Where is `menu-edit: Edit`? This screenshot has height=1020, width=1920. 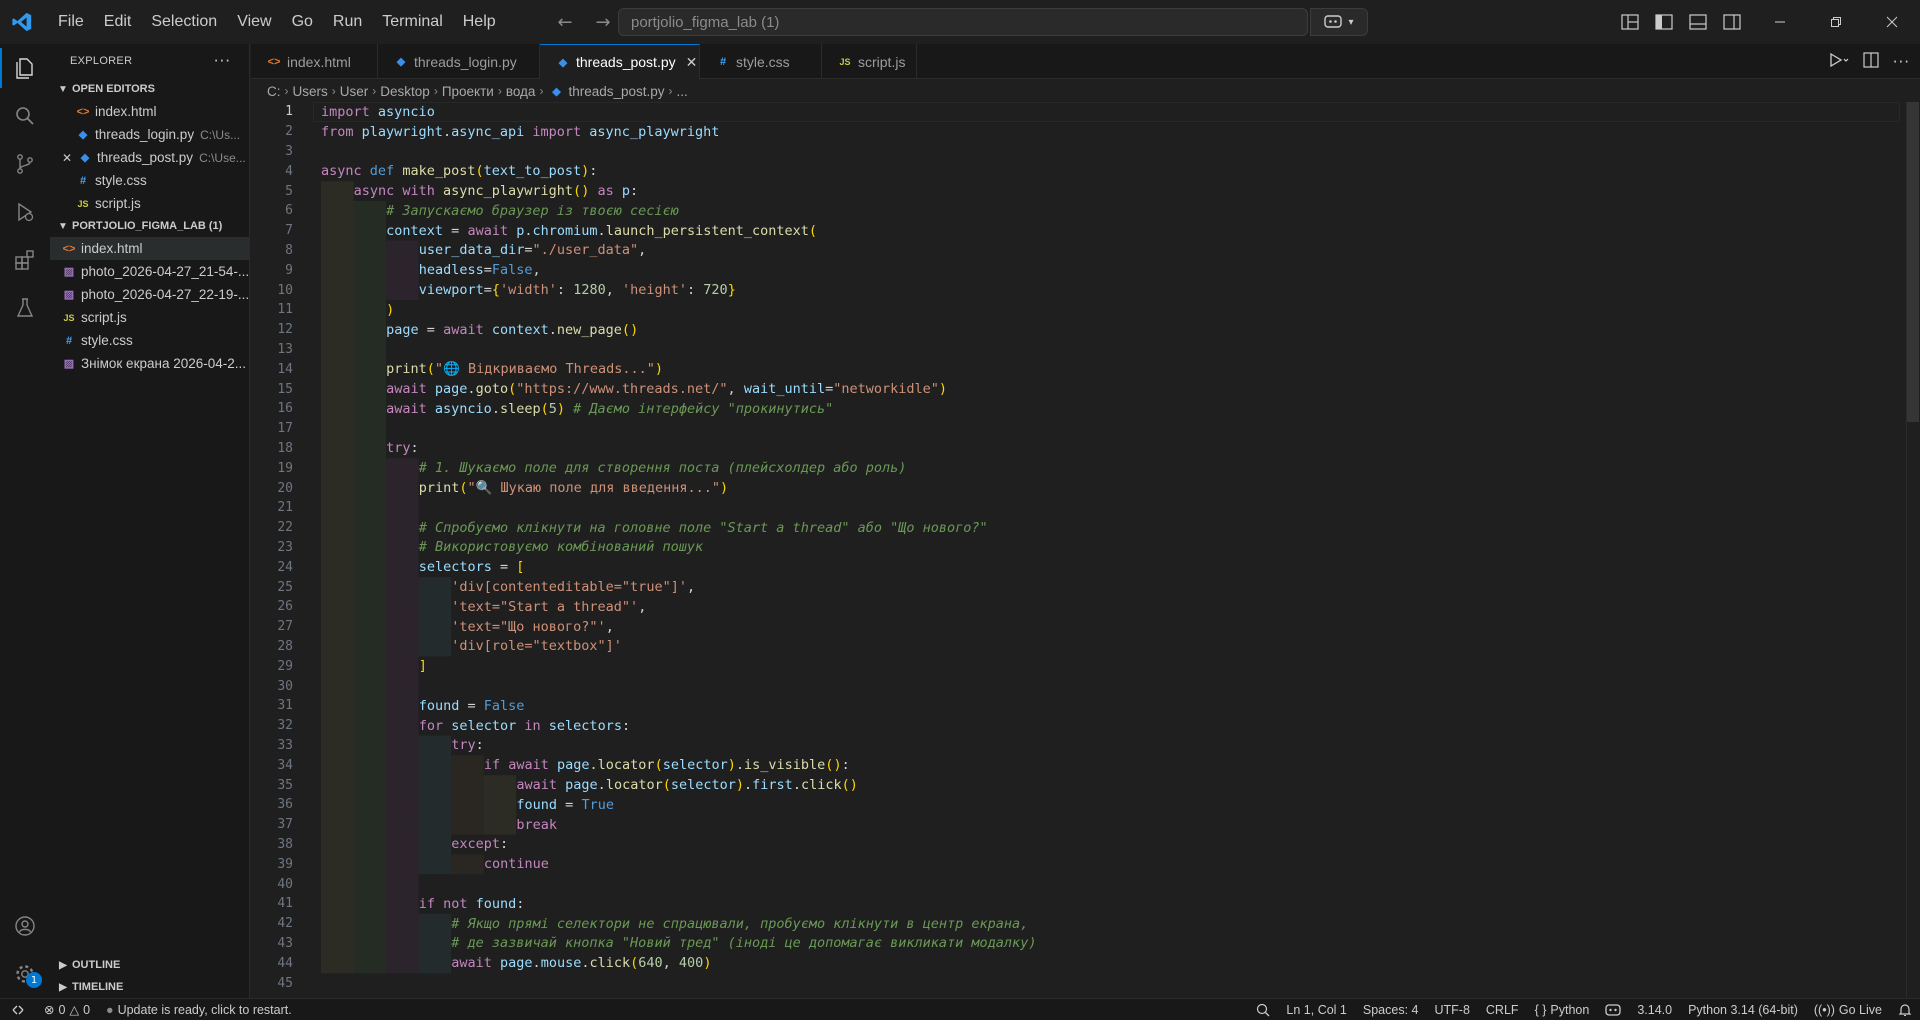 menu-edit: Edit is located at coordinates (118, 22).